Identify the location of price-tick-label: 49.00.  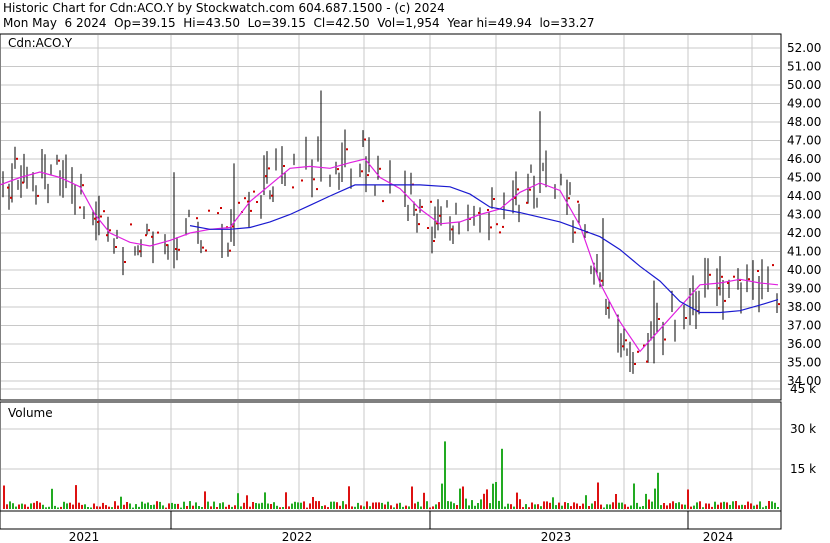
(804, 104).